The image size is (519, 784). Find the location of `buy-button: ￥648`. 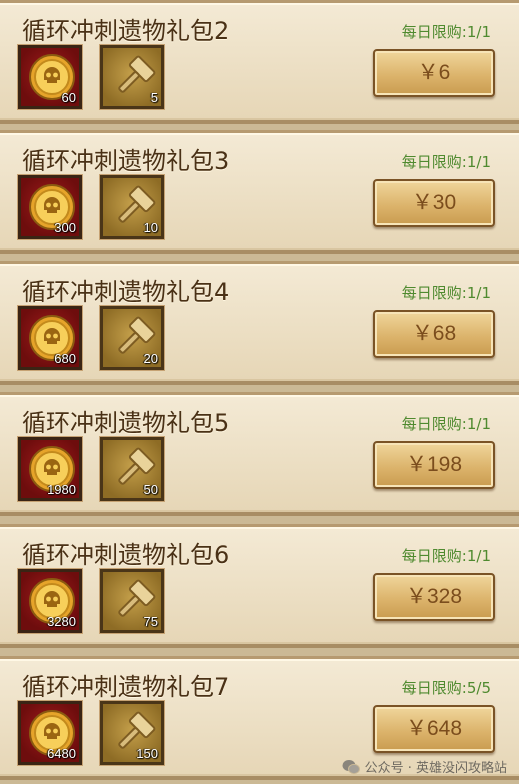

buy-button: ￥648 is located at coordinates (434, 729).